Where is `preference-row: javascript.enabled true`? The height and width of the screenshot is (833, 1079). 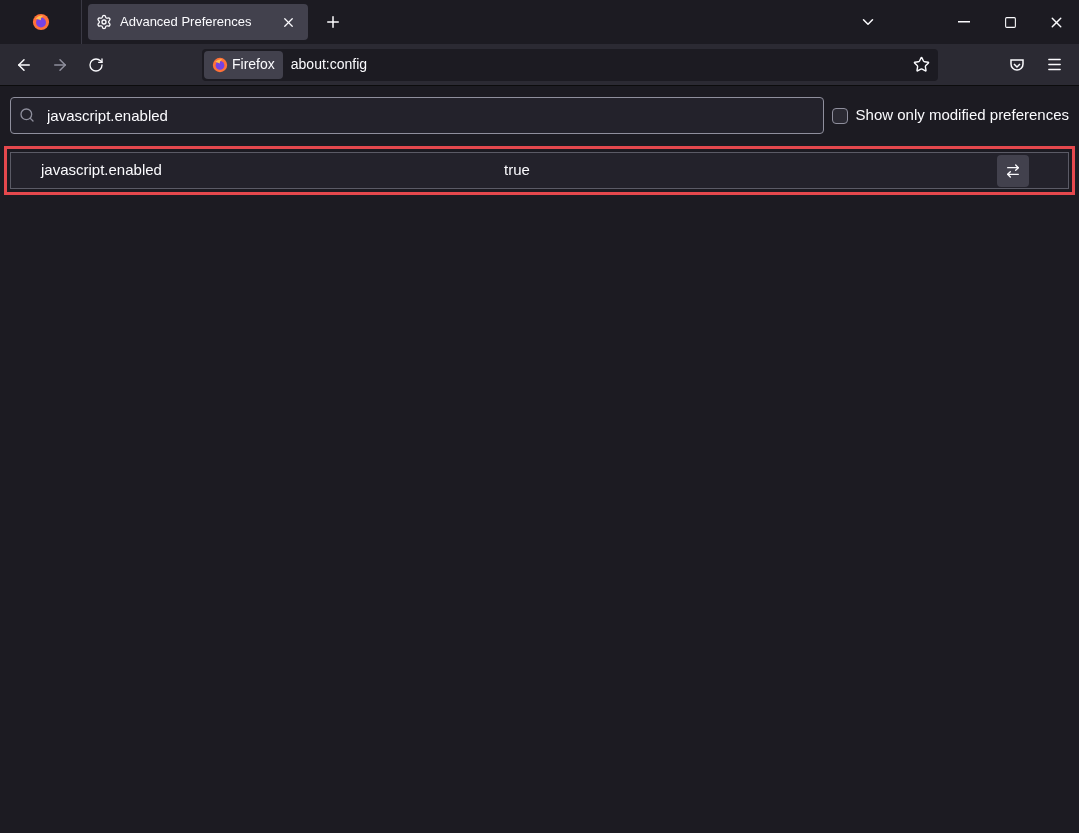 preference-row: javascript.enabled true is located at coordinates (539, 170).